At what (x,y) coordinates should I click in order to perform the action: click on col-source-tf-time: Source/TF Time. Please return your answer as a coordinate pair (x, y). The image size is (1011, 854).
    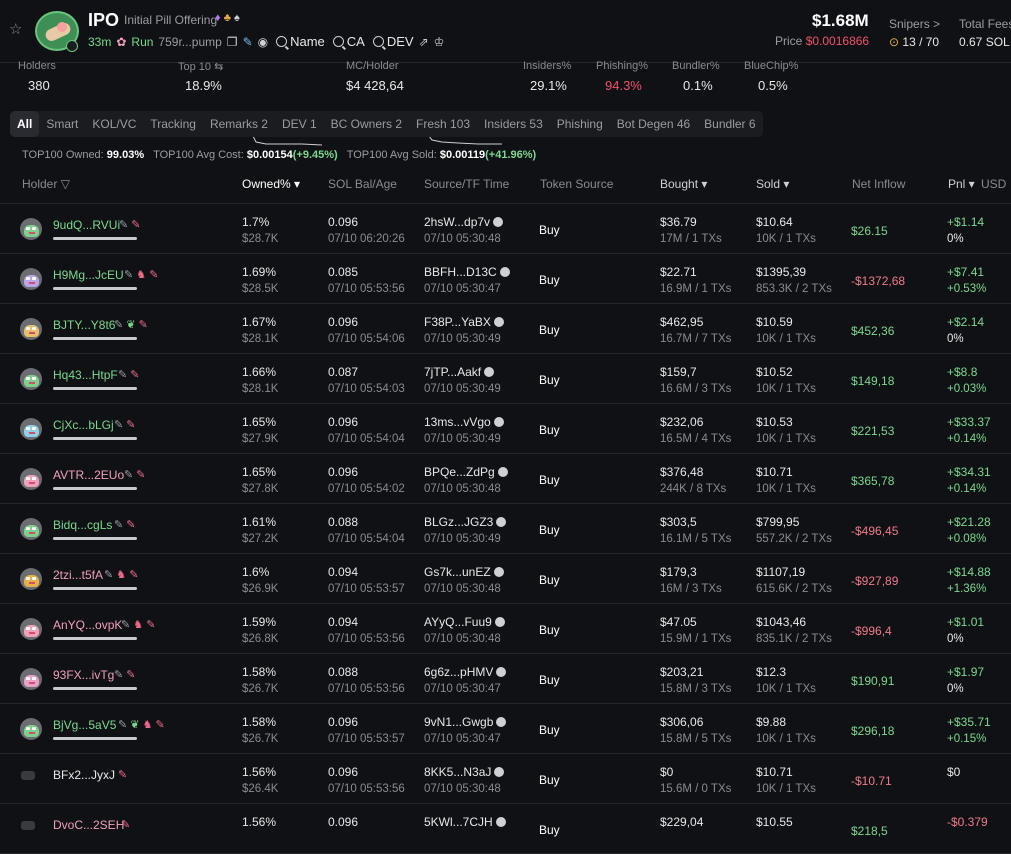
    Looking at the image, I should click on (466, 184).